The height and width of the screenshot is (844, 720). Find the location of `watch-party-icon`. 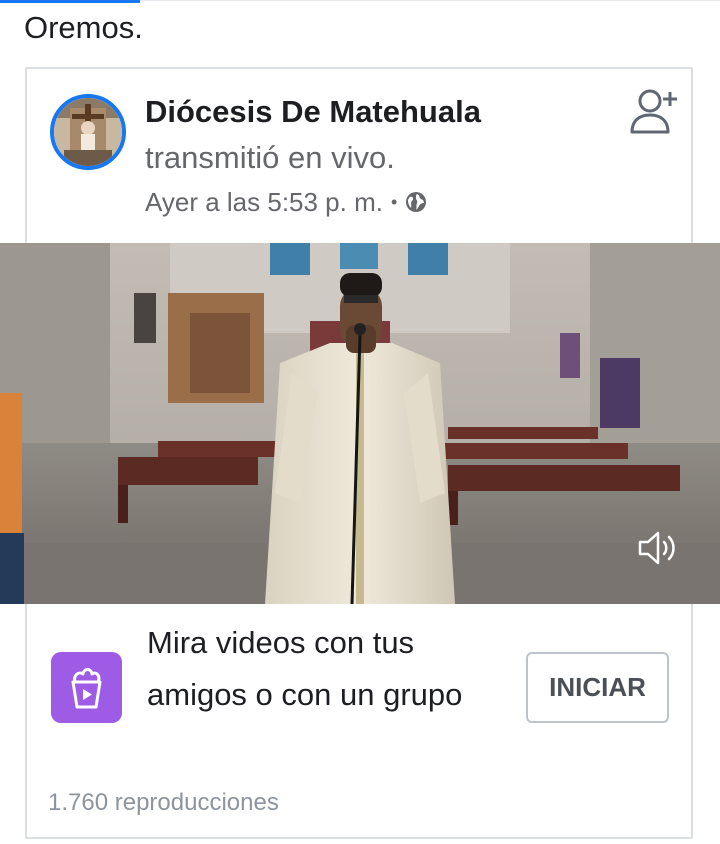

watch-party-icon is located at coordinates (86, 687).